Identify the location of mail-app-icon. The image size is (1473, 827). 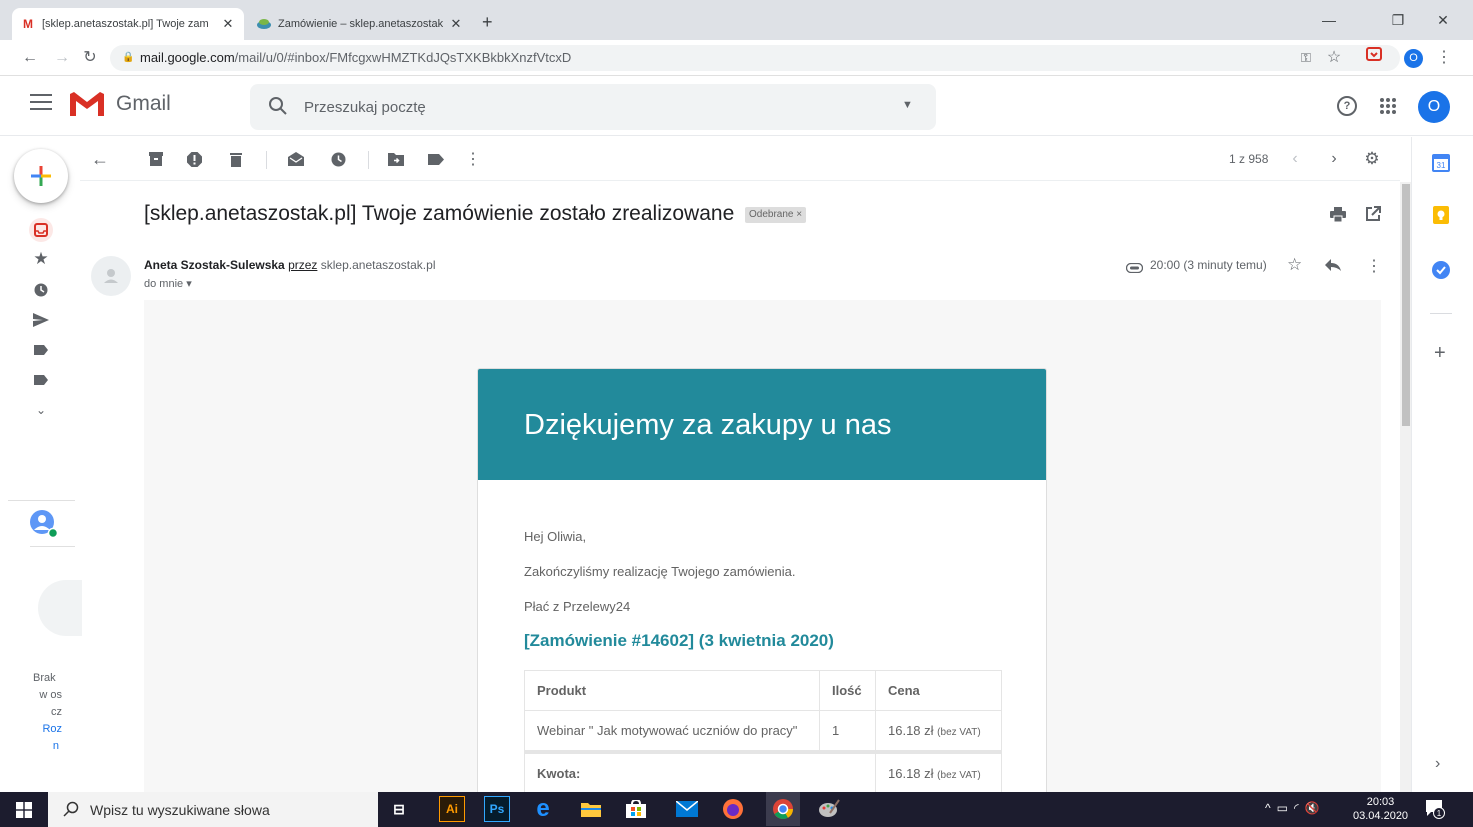
(687, 809).